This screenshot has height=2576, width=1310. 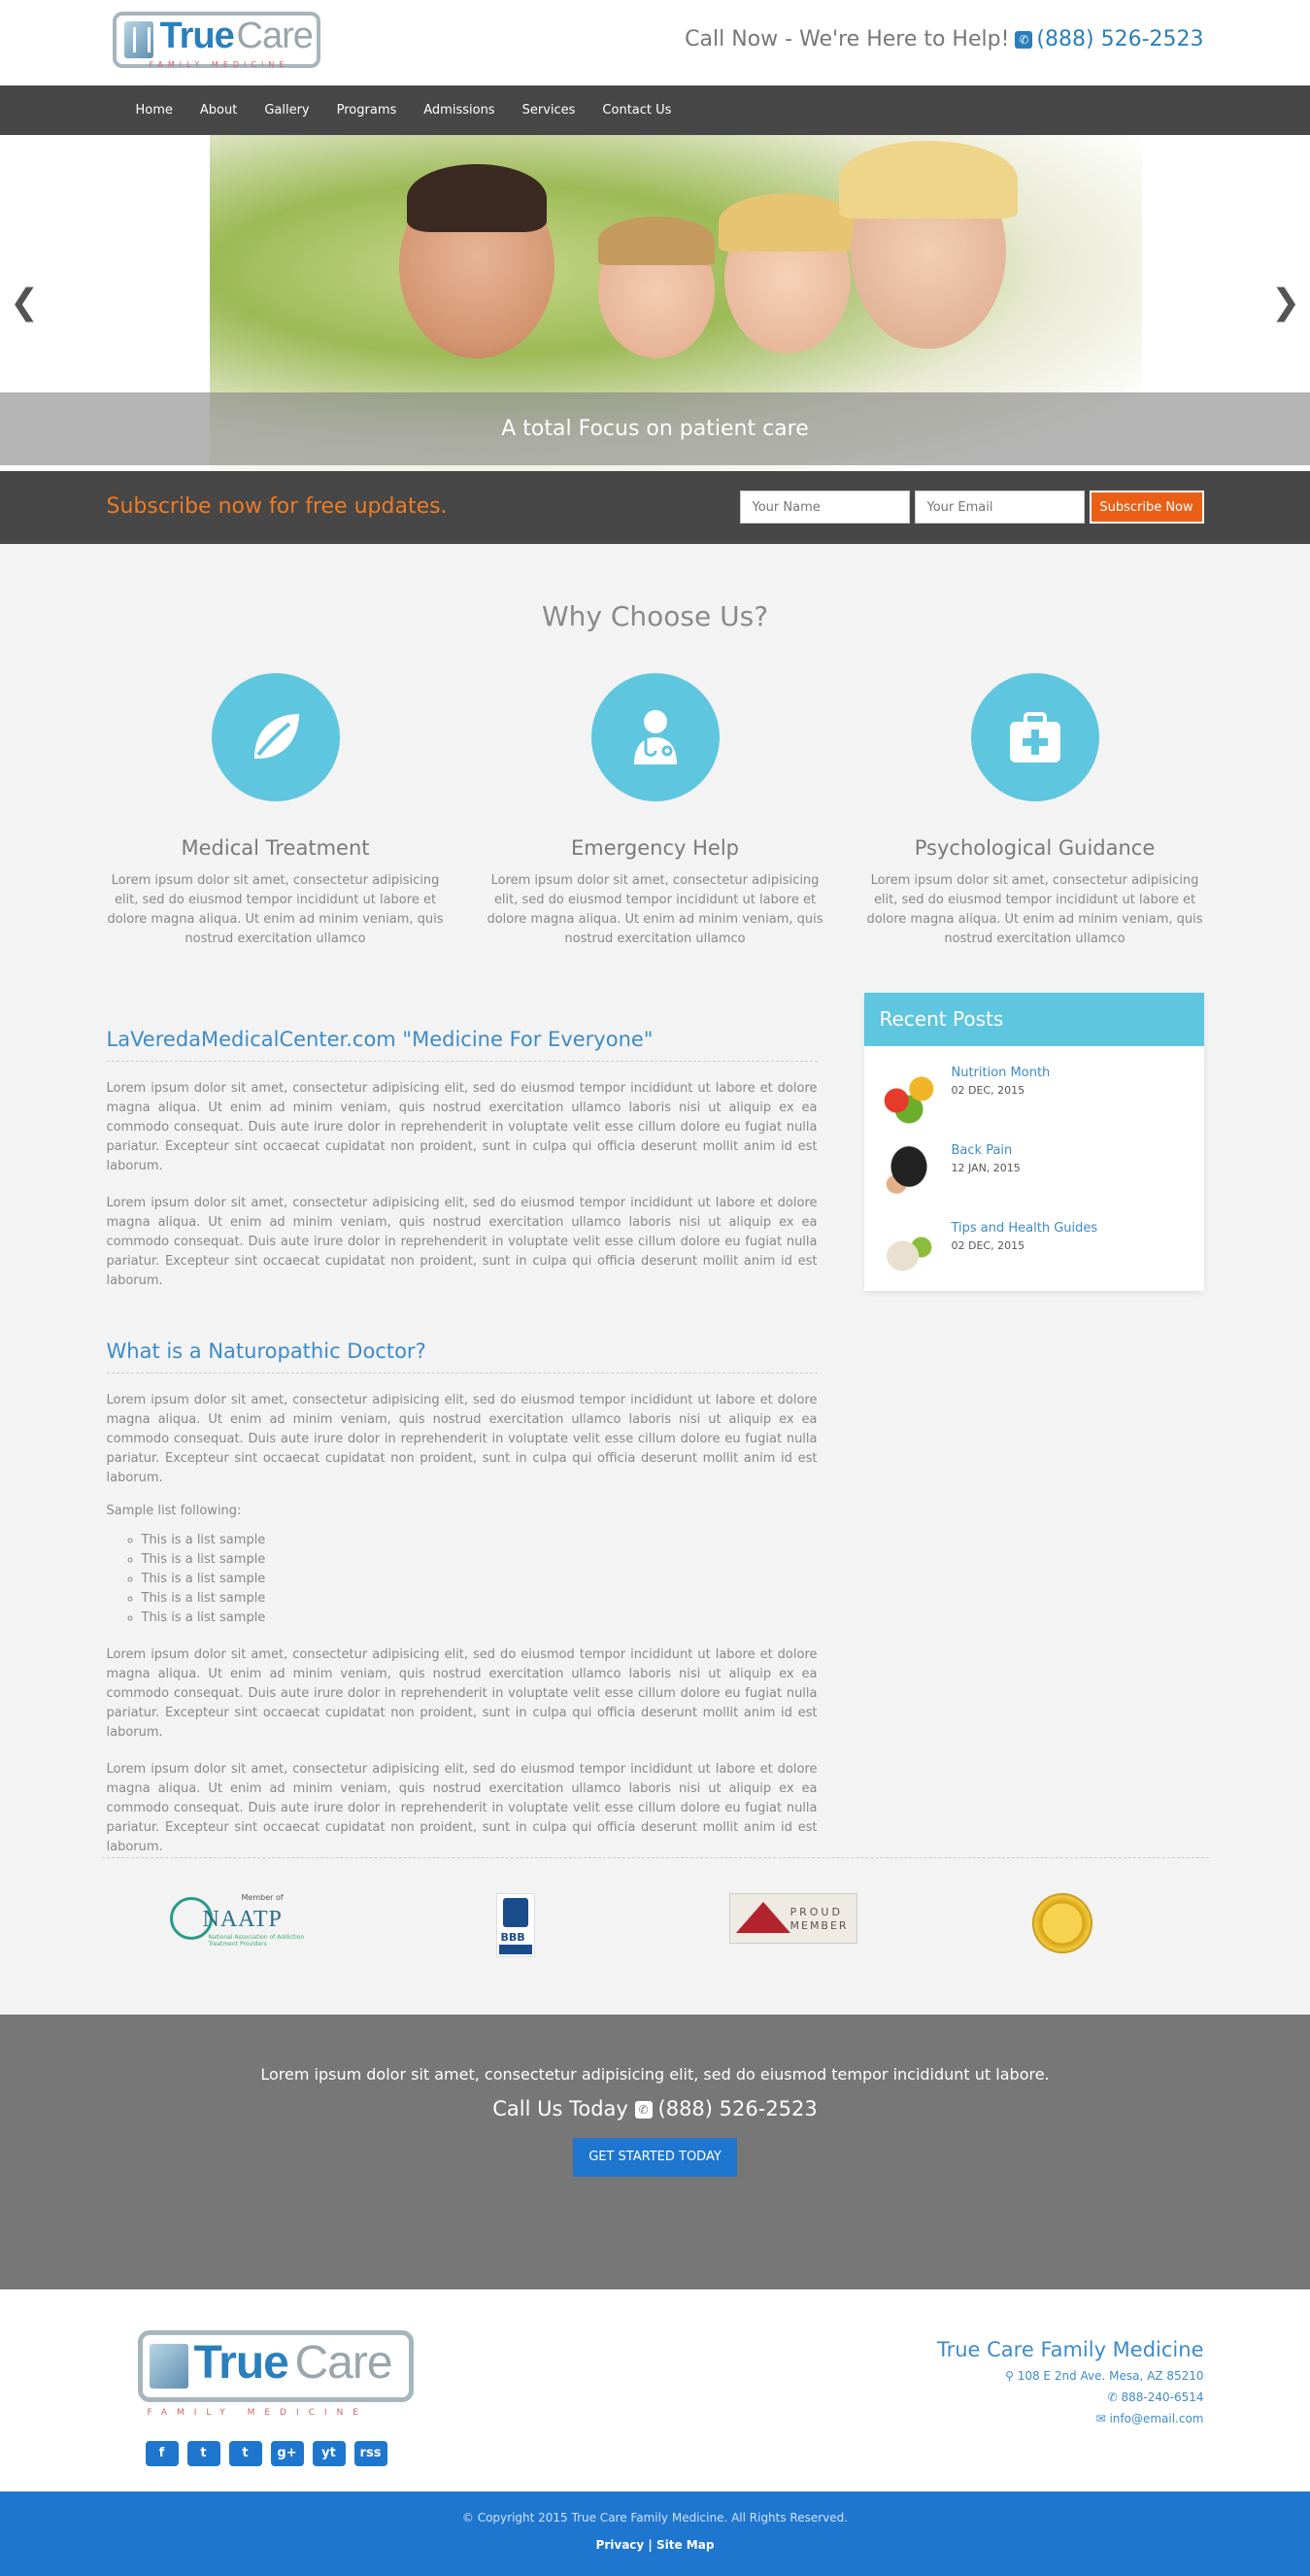 I want to click on cta-call: Call Us Today ✆ (888) 526-2523, so click(x=655, y=2108).